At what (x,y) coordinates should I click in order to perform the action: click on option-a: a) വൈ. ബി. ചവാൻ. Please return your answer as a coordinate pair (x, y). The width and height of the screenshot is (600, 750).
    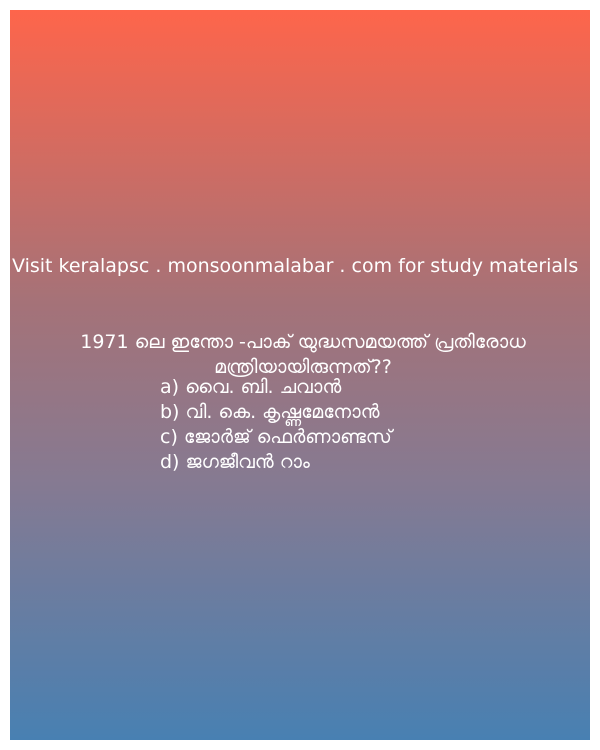
    Looking at the image, I should click on (251, 387).